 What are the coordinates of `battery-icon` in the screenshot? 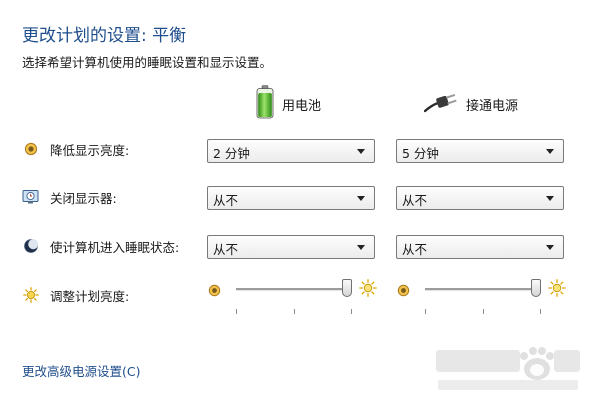 It's located at (265, 104).